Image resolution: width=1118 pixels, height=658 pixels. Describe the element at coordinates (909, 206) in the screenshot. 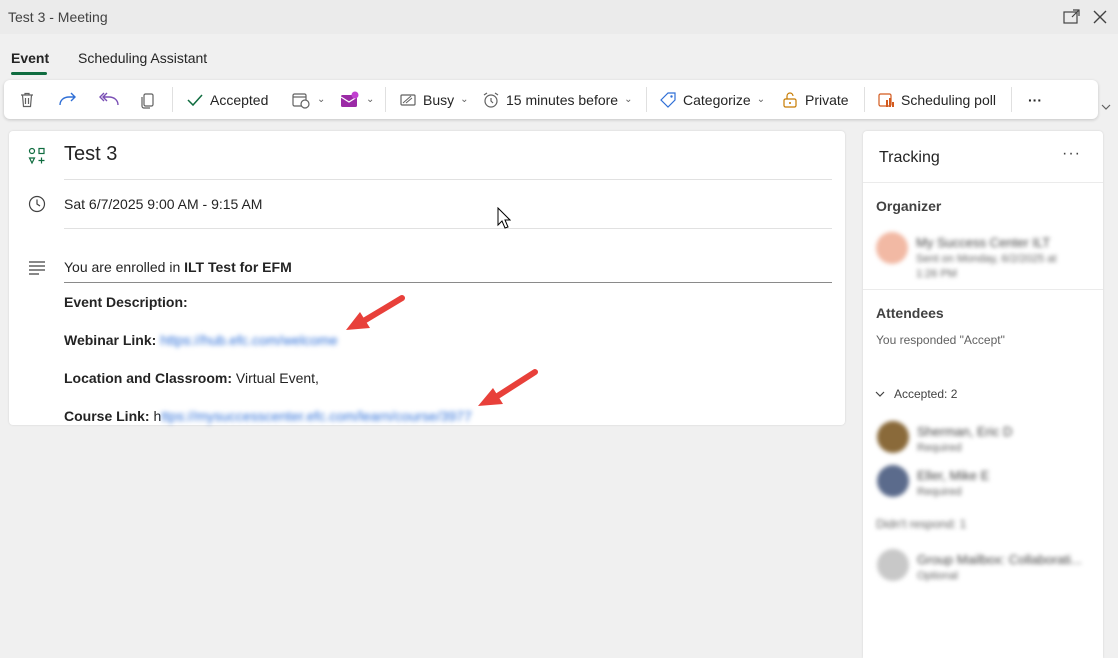

I see `organizer-heading: Organizer` at that location.